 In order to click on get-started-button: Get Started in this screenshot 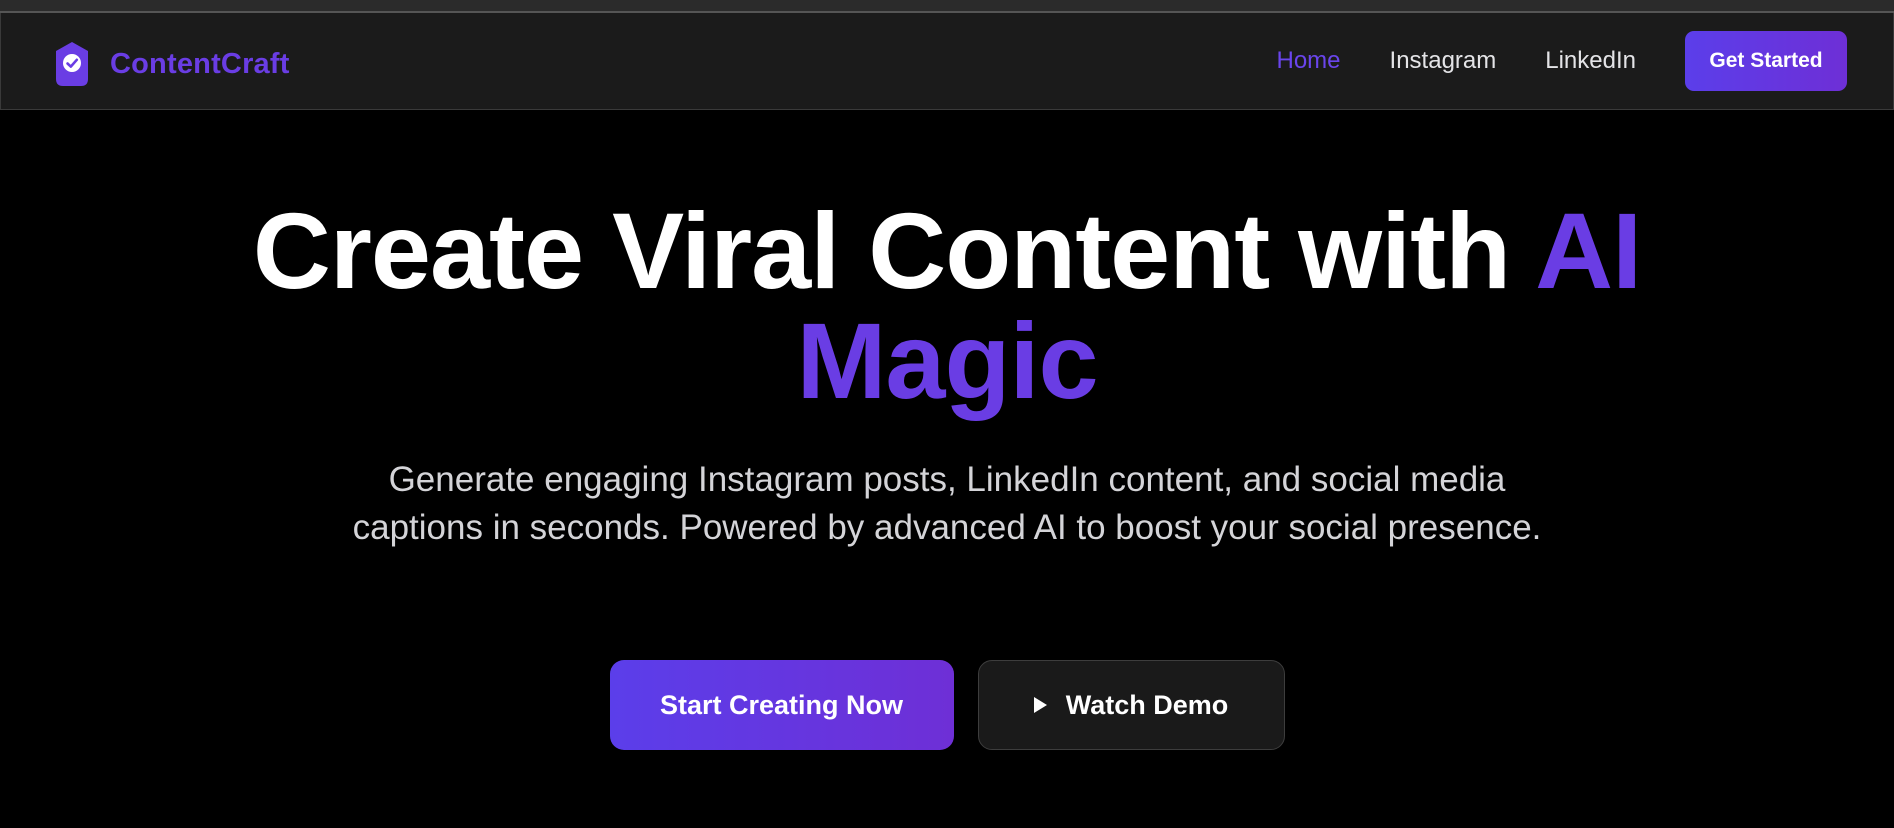, I will do `click(1766, 61)`.